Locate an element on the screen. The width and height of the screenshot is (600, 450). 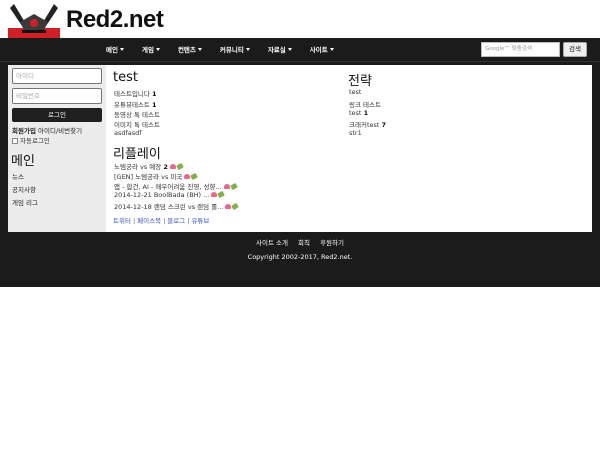
nav-item-community: 커뮤니티 is located at coordinates (235, 50).